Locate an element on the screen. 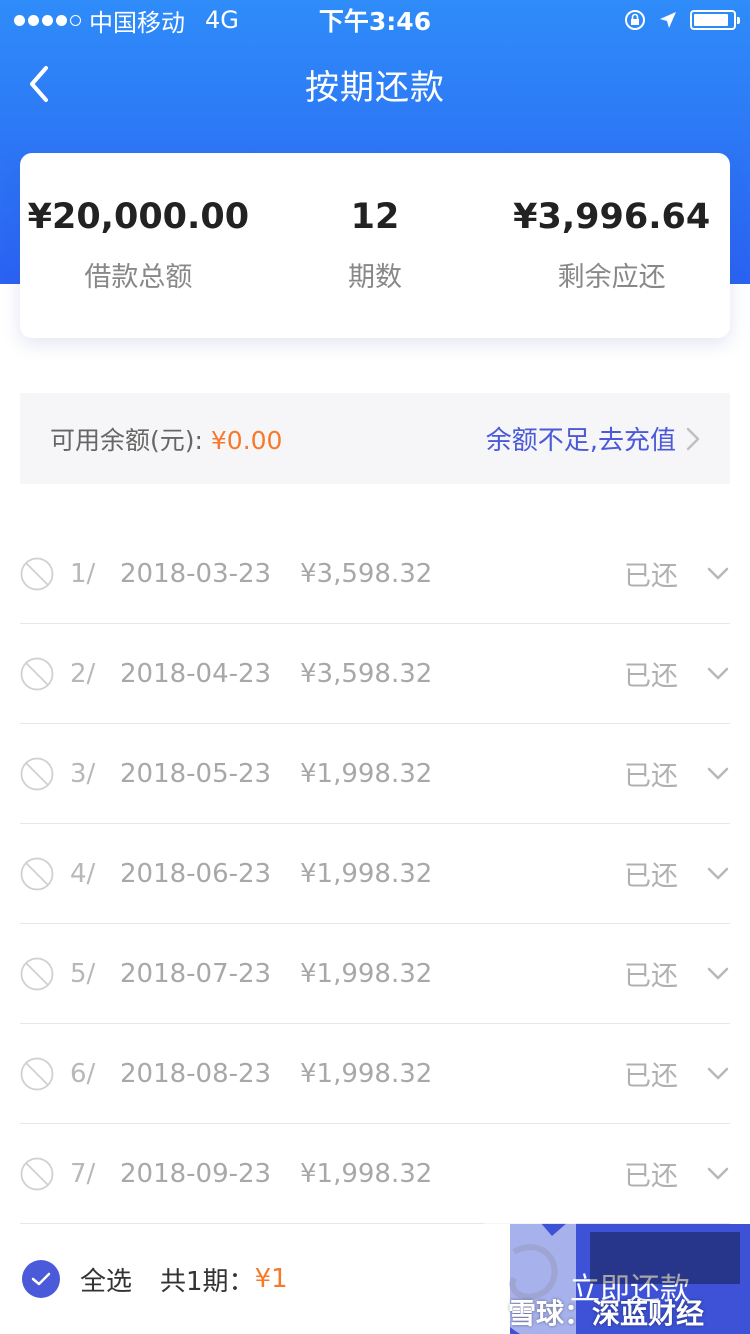 The width and height of the screenshot is (750, 1334). chevron-left-icon is located at coordinates (39, 84).